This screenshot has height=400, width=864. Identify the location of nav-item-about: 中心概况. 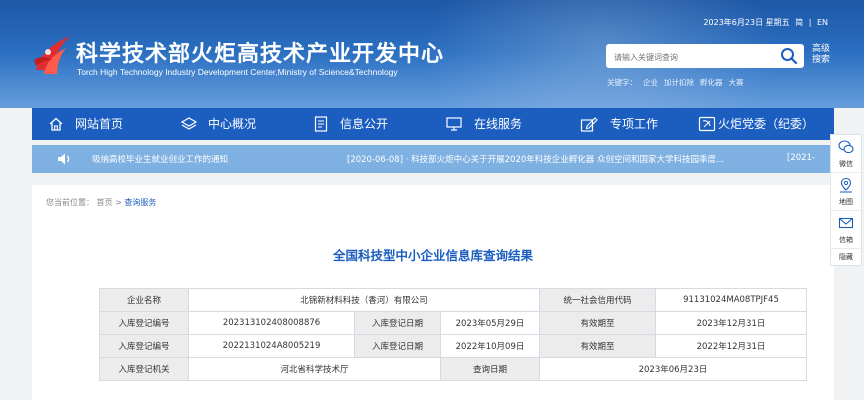
(235, 124).